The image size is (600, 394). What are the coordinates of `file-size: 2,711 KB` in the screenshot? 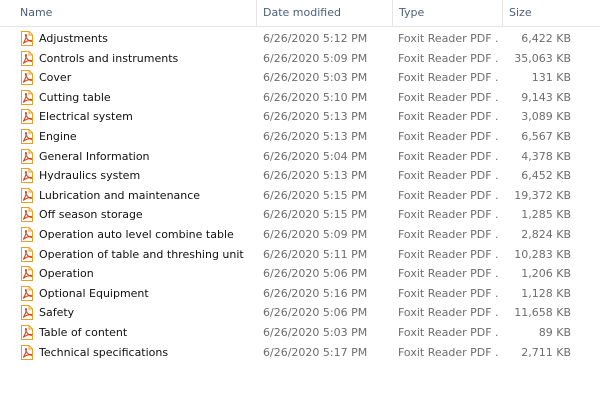 It's located at (546, 352).